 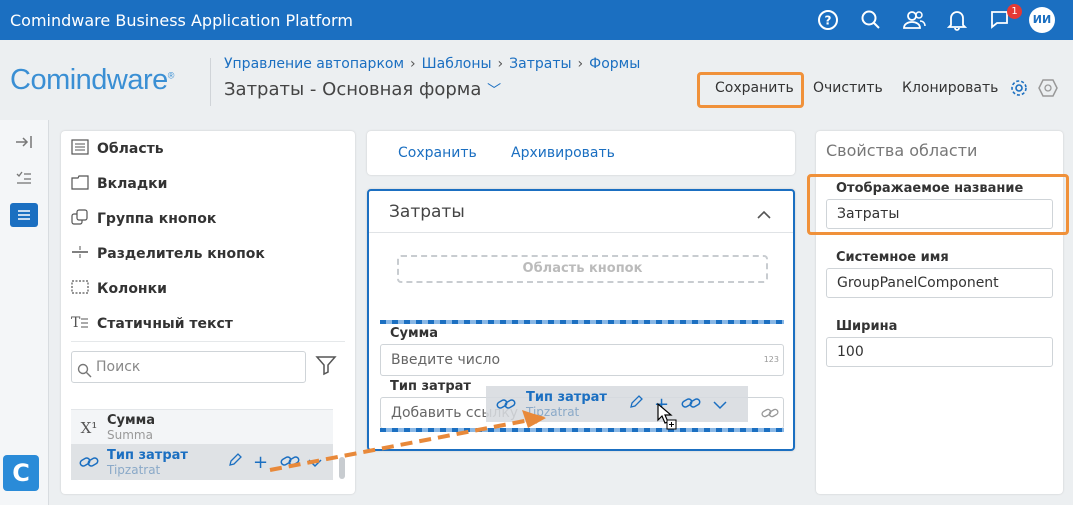 I want to click on width-label: Ширина, so click(x=867, y=326).